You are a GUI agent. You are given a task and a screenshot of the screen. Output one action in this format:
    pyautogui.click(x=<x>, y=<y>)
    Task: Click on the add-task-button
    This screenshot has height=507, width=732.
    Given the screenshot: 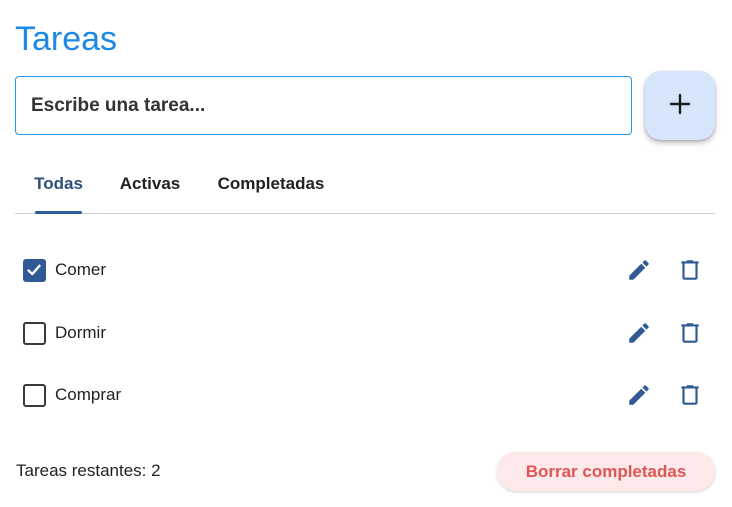 What is the action you would take?
    pyautogui.click(x=680, y=105)
    